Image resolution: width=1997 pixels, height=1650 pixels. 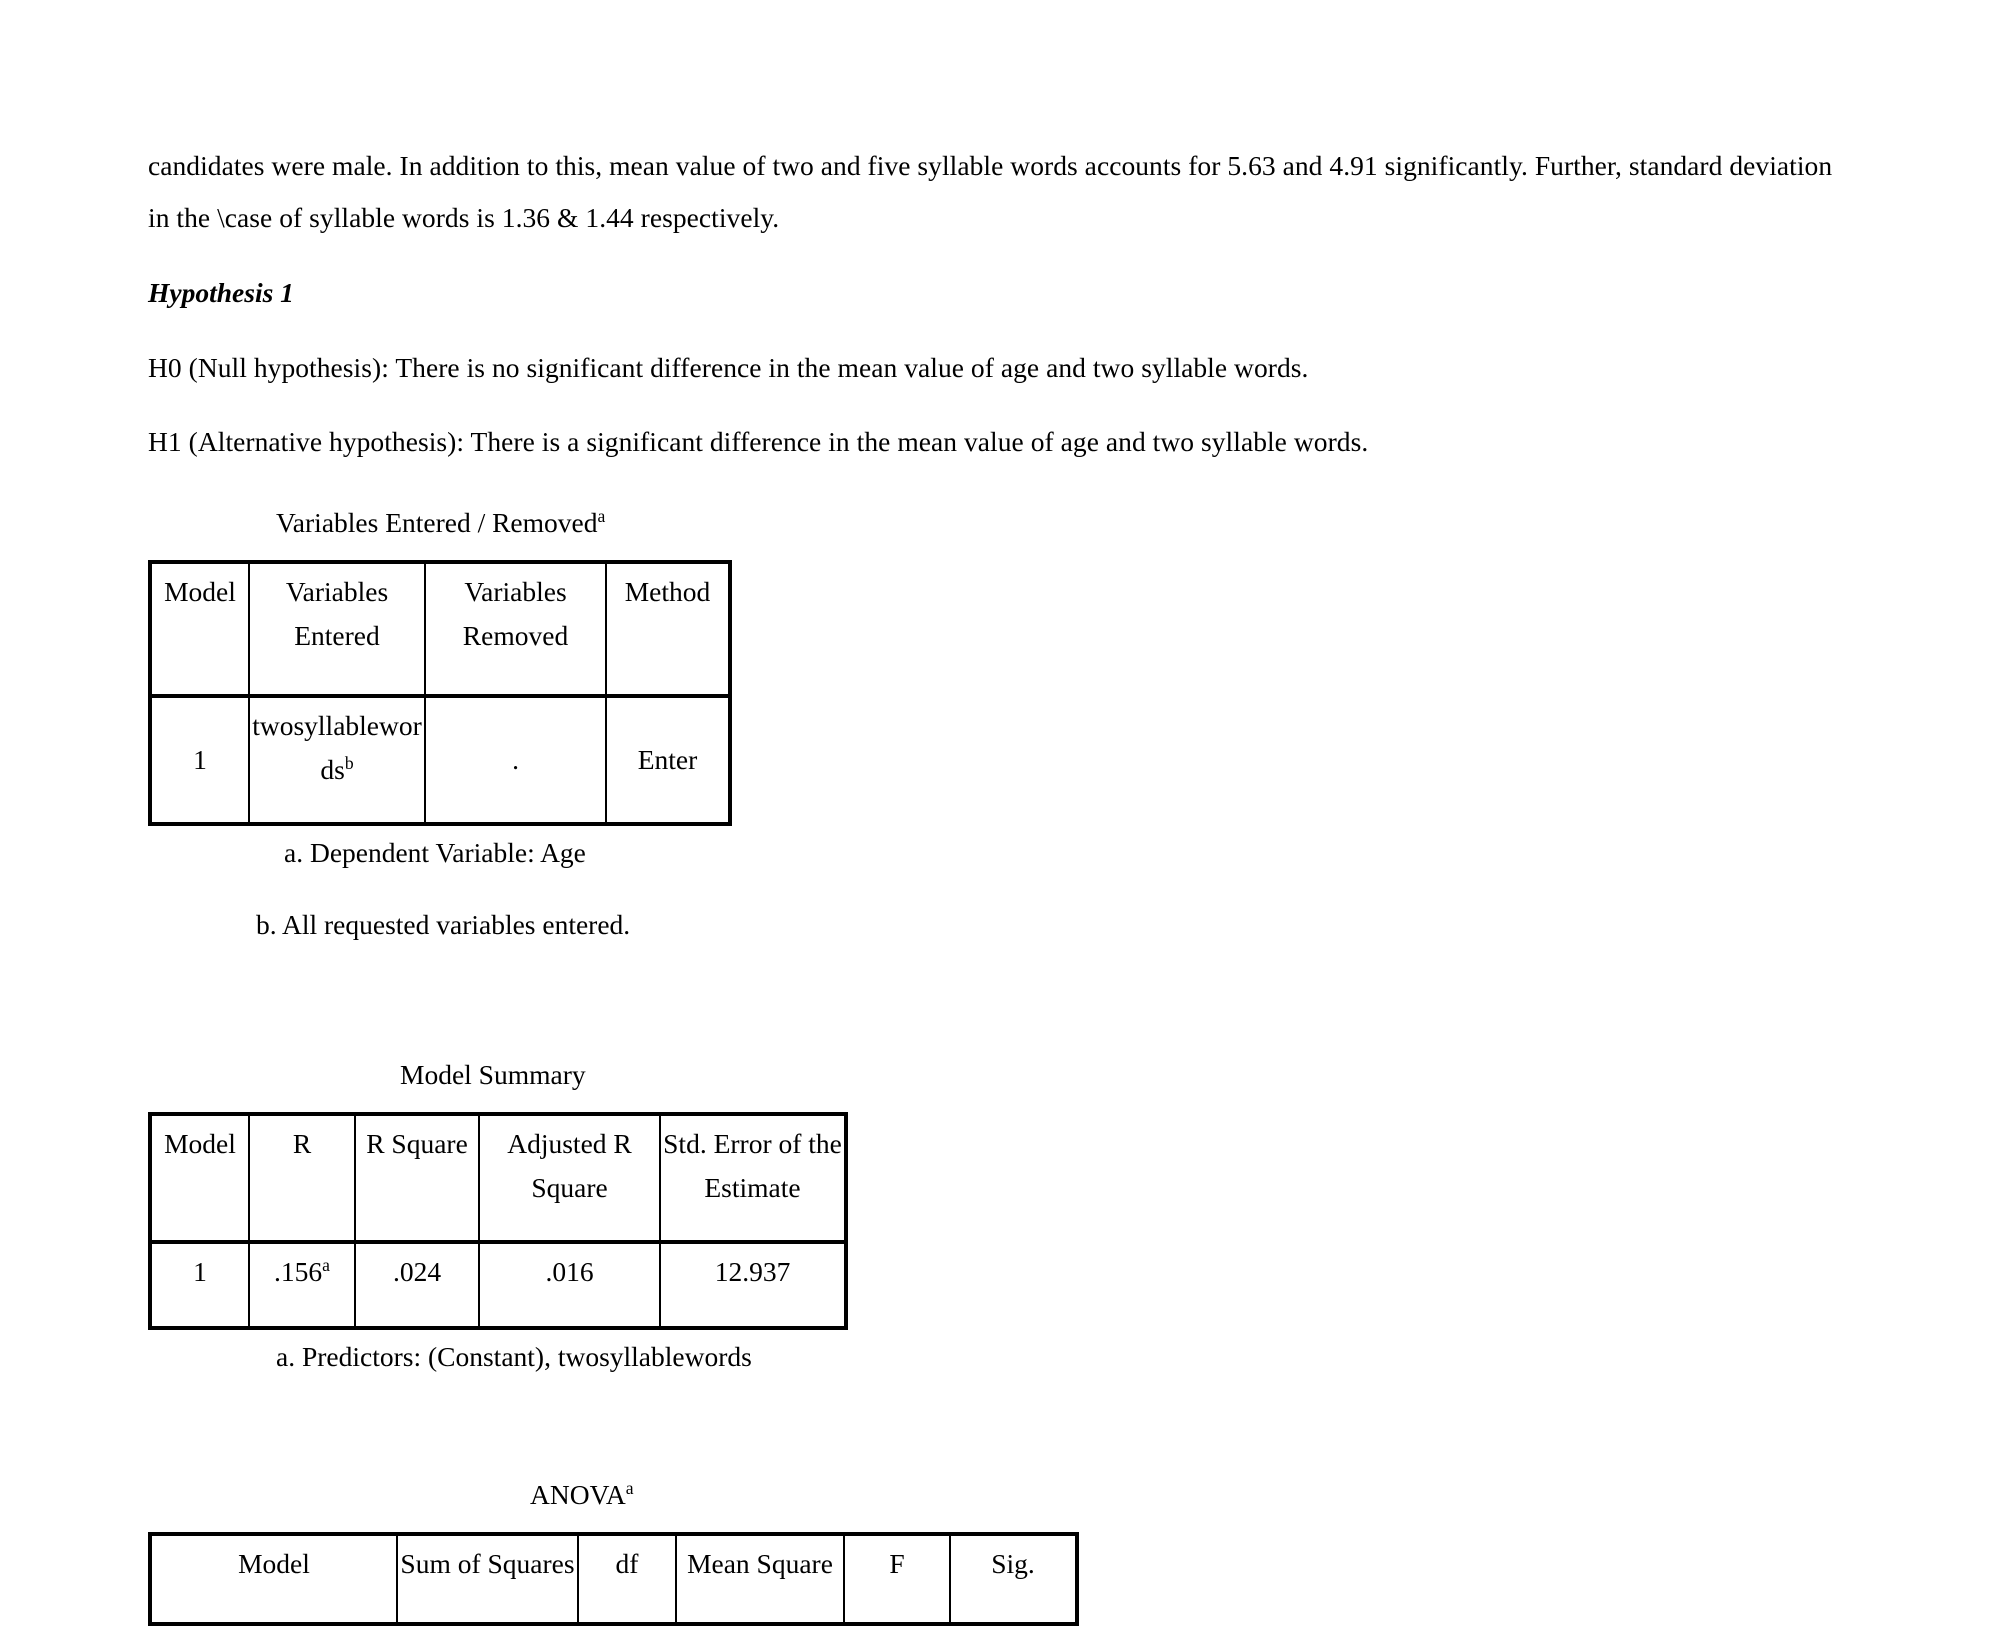 I want to click on header-variables-removed: Variables Removed, so click(x=515, y=630).